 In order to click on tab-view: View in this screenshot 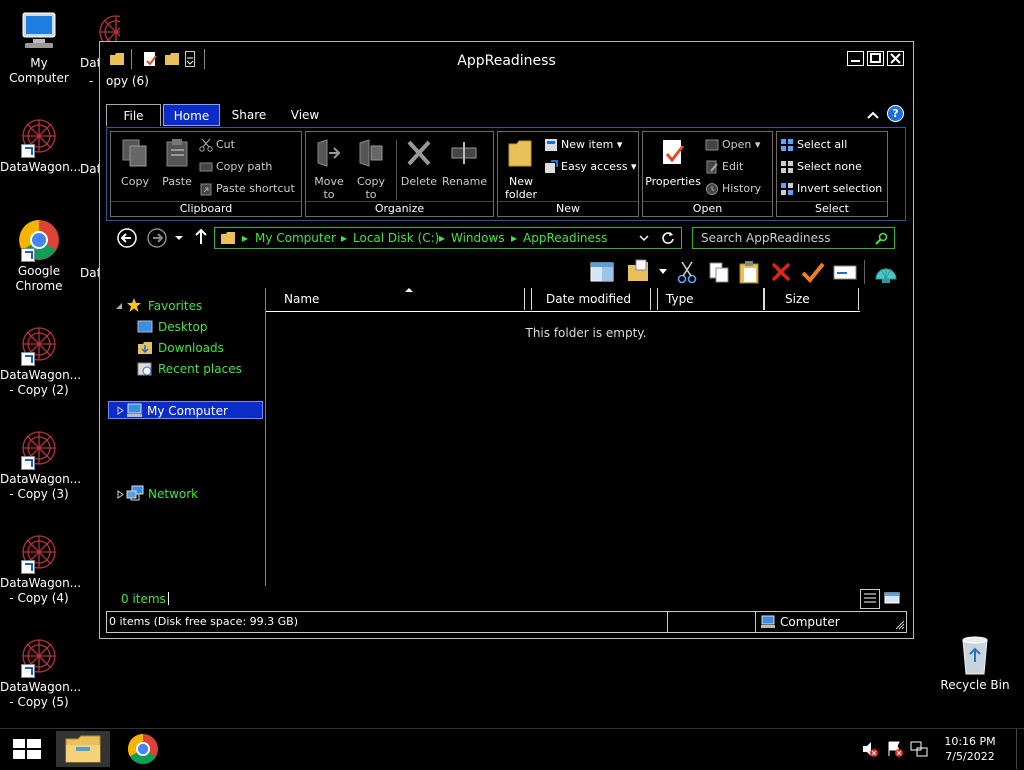, I will do `click(305, 115)`.